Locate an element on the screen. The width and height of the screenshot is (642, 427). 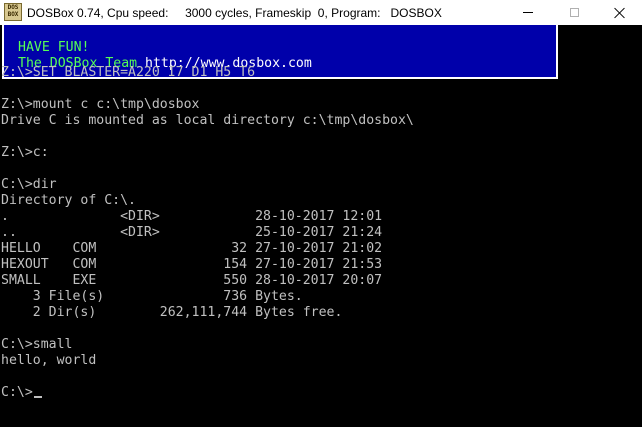
minimize-icon is located at coordinates (528, 12).